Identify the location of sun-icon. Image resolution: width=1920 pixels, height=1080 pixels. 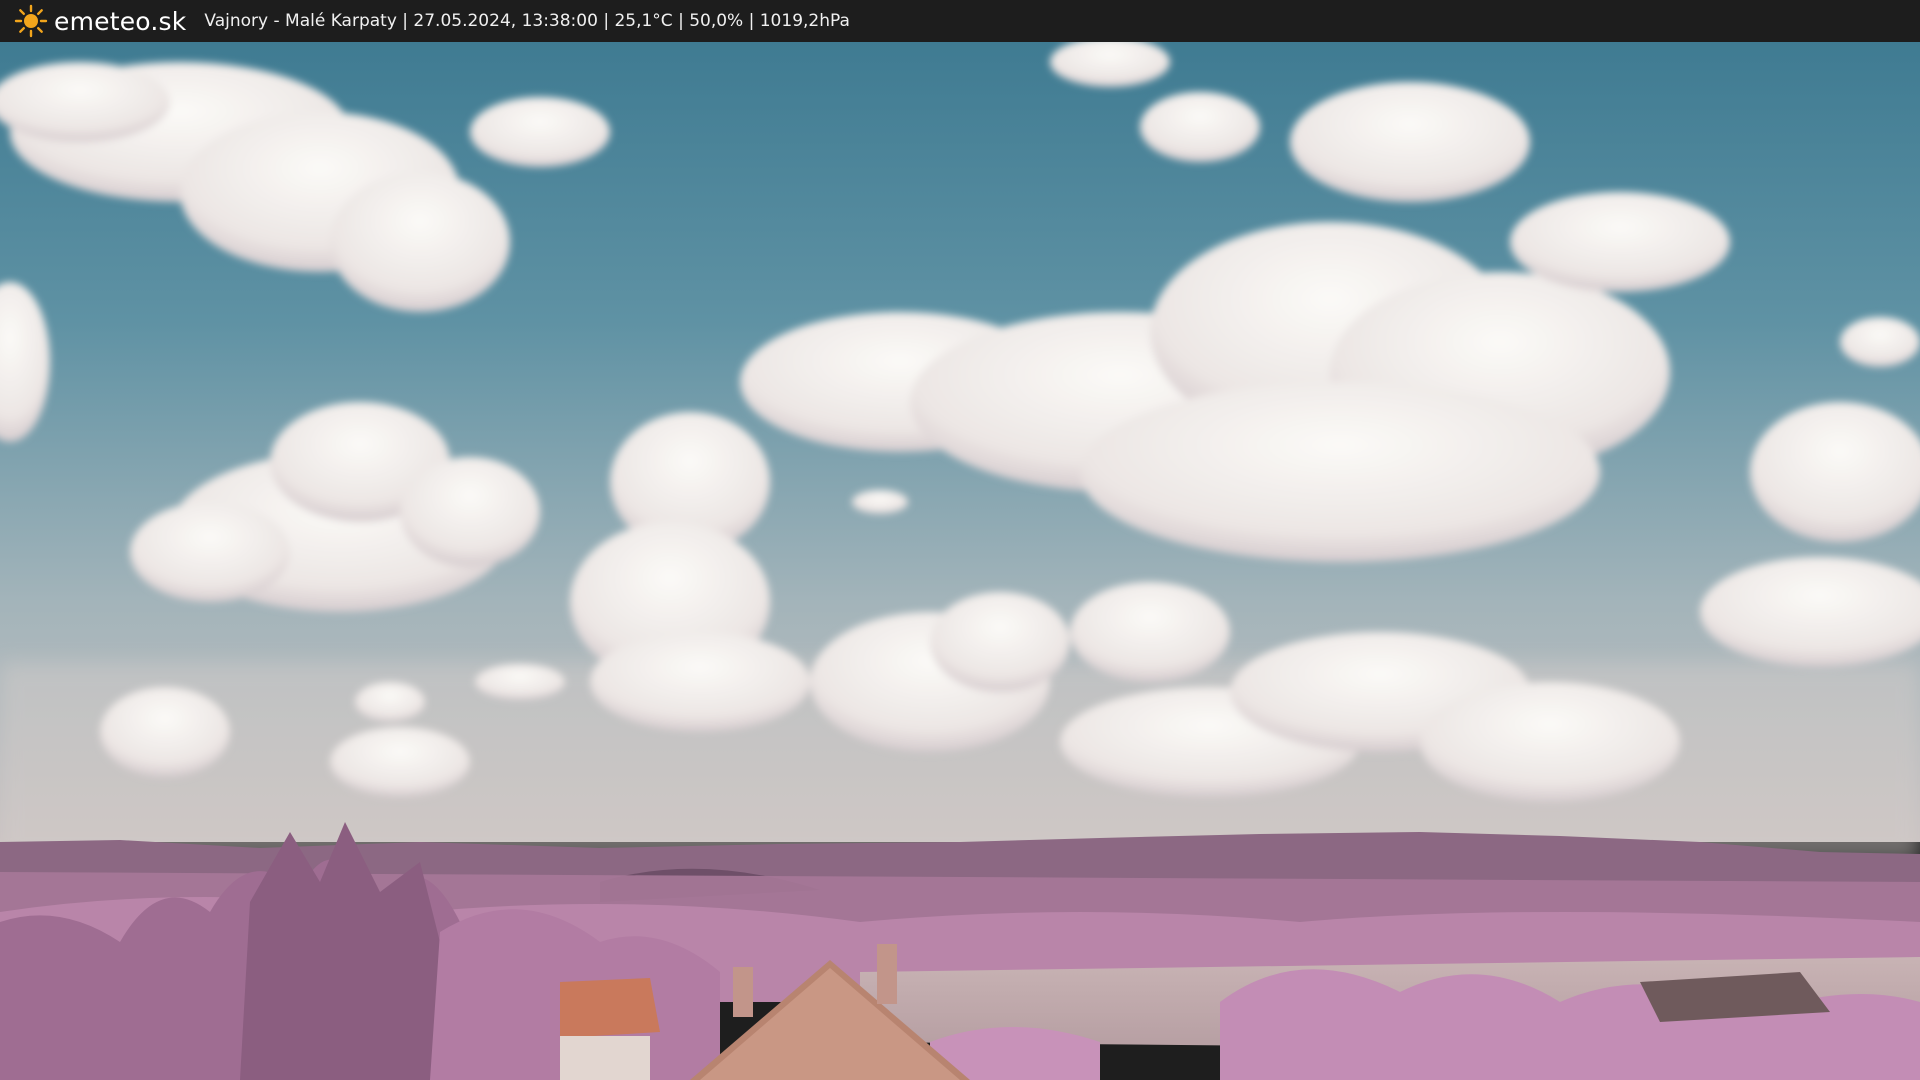
(31, 21).